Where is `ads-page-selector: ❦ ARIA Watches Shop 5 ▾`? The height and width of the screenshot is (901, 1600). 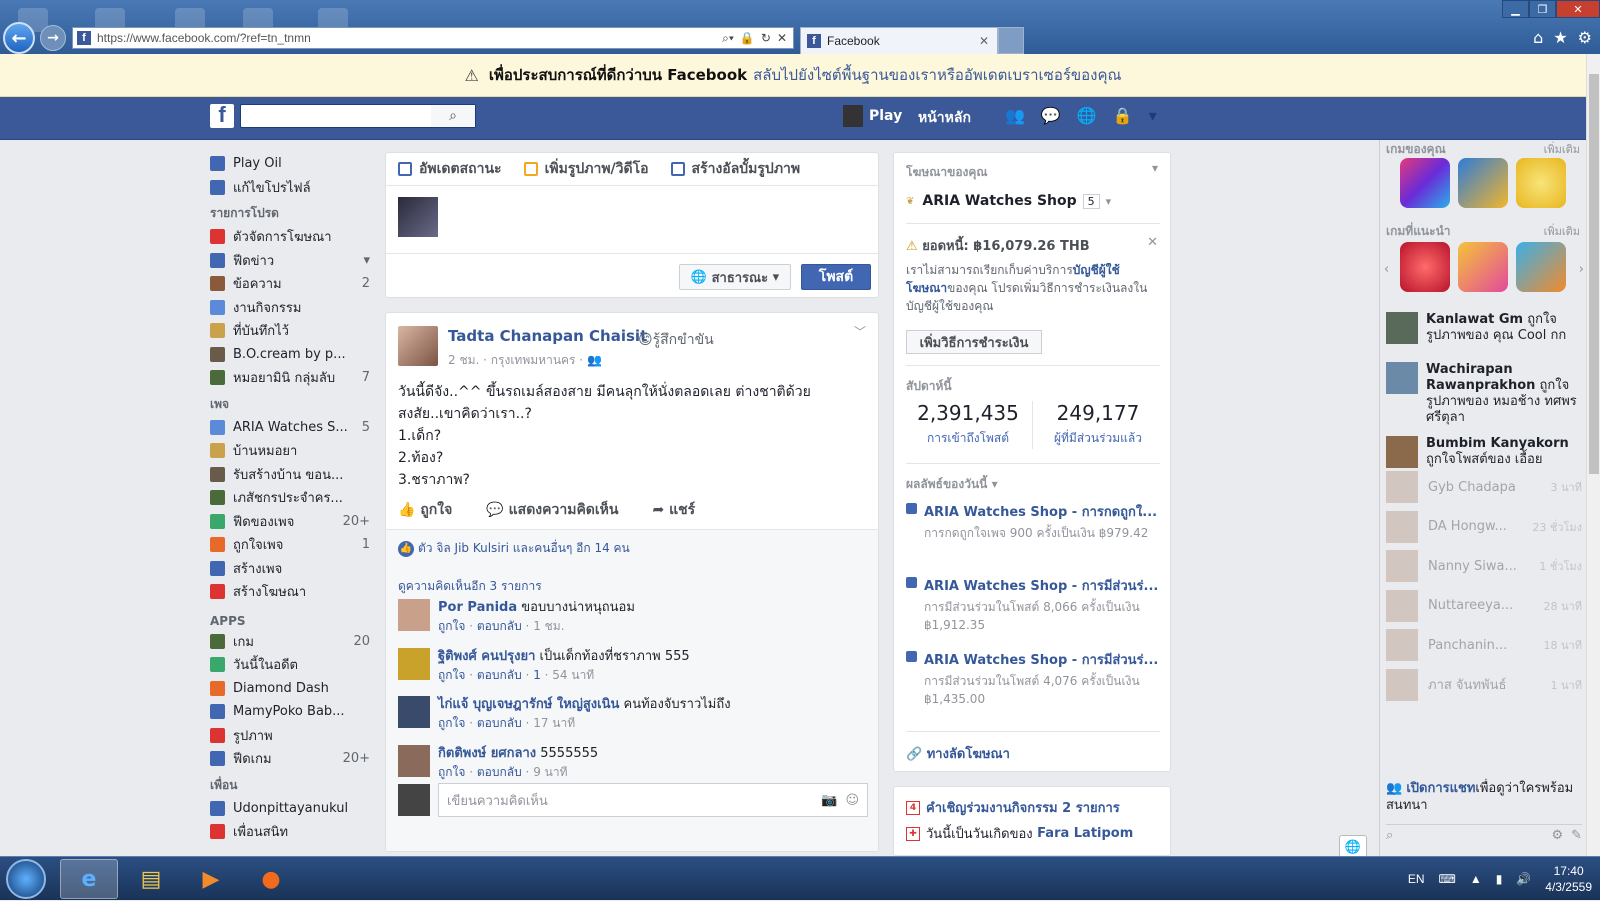 ads-page-selector: ❦ ARIA Watches Shop 5 ▾ is located at coordinates (1008, 201).